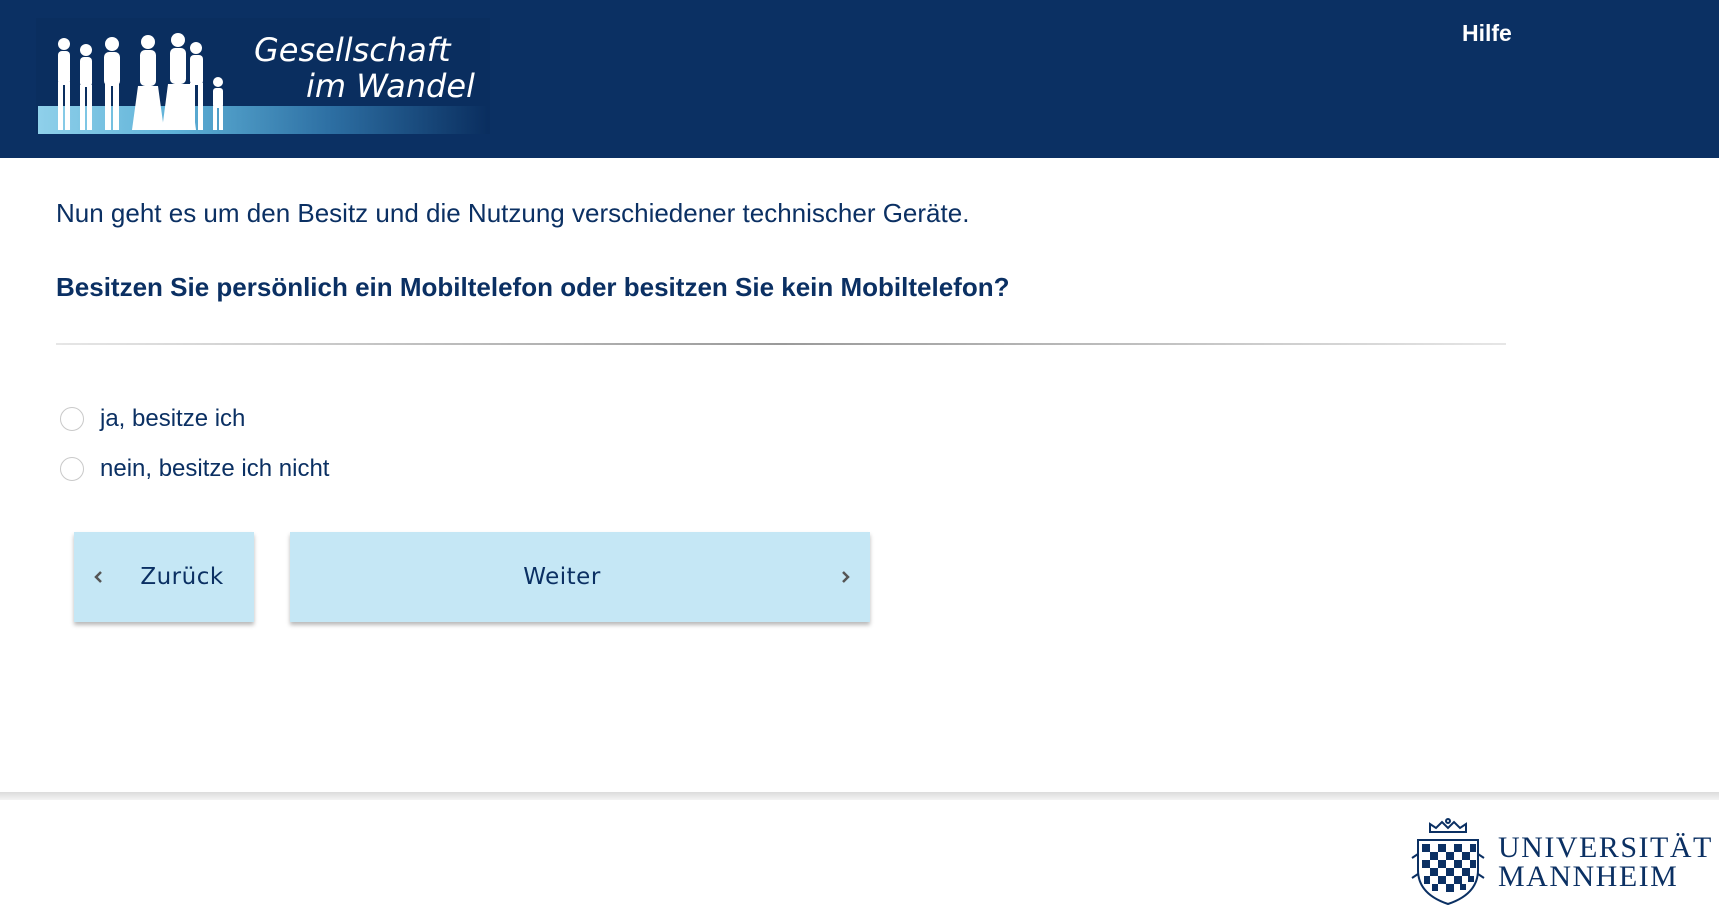 The height and width of the screenshot is (912, 1719). What do you see at coordinates (1588, 876) in the screenshot?
I see `university-name-line2: MANNHEIM` at bounding box center [1588, 876].